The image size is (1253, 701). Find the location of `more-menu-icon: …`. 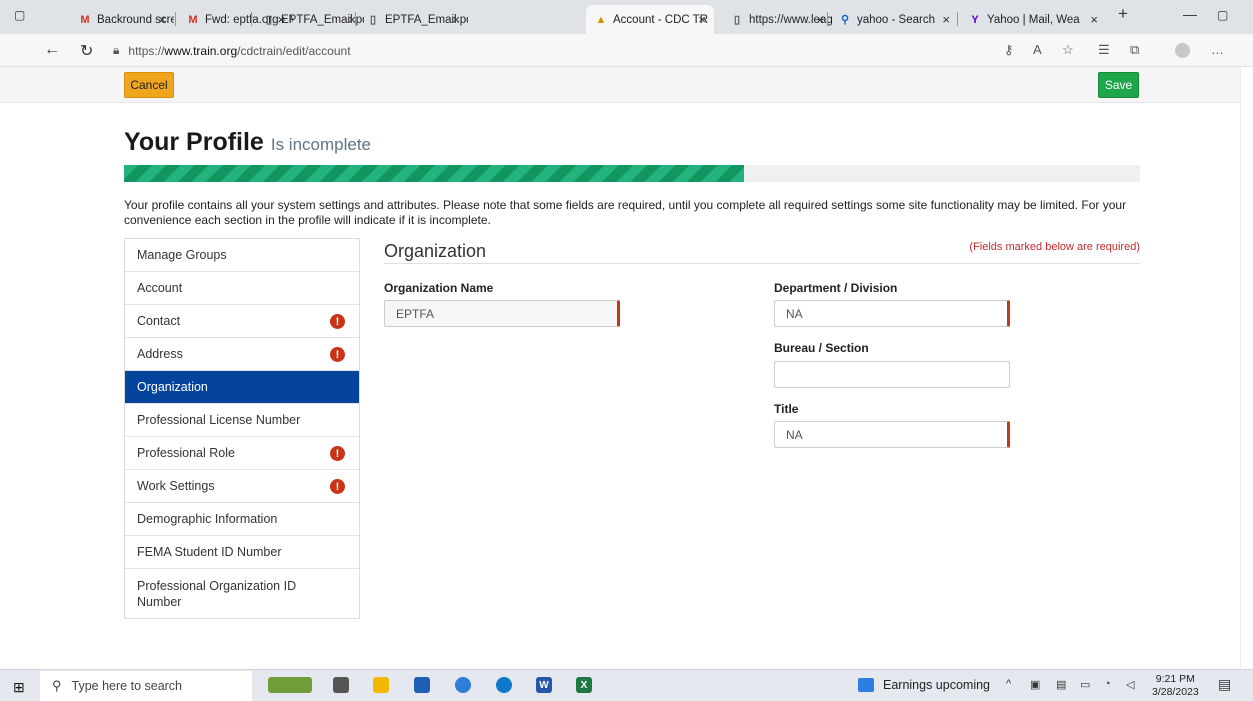

more-menu-icon: … is located at coordinates (1217, 49).